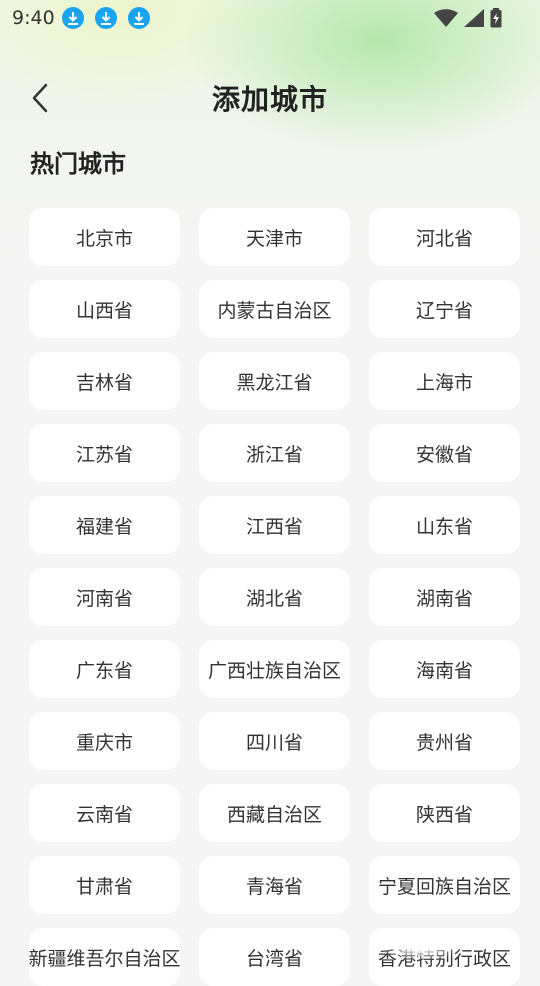 The image size is (540, 986). What do you see at coordinates (104, 309) in the screenshot?
I see `city-button: 山西省` at bounding box center [104, 309].